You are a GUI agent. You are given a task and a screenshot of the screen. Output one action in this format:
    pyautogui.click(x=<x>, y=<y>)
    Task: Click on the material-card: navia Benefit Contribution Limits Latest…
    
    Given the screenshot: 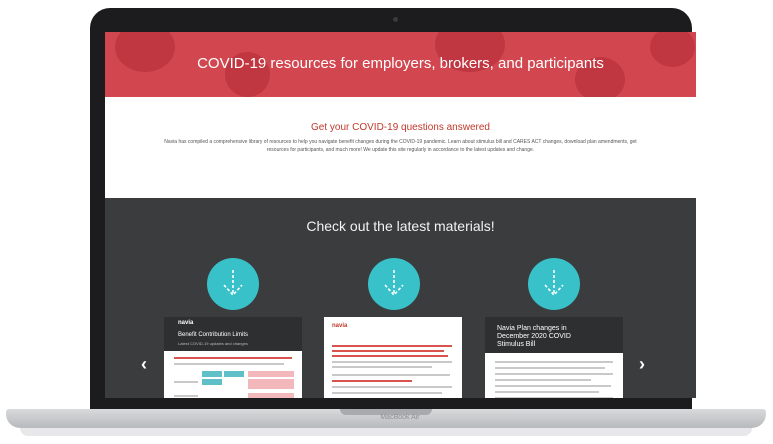 What is the action you would take?
    pyautogui.click(x=233, y=357)
    